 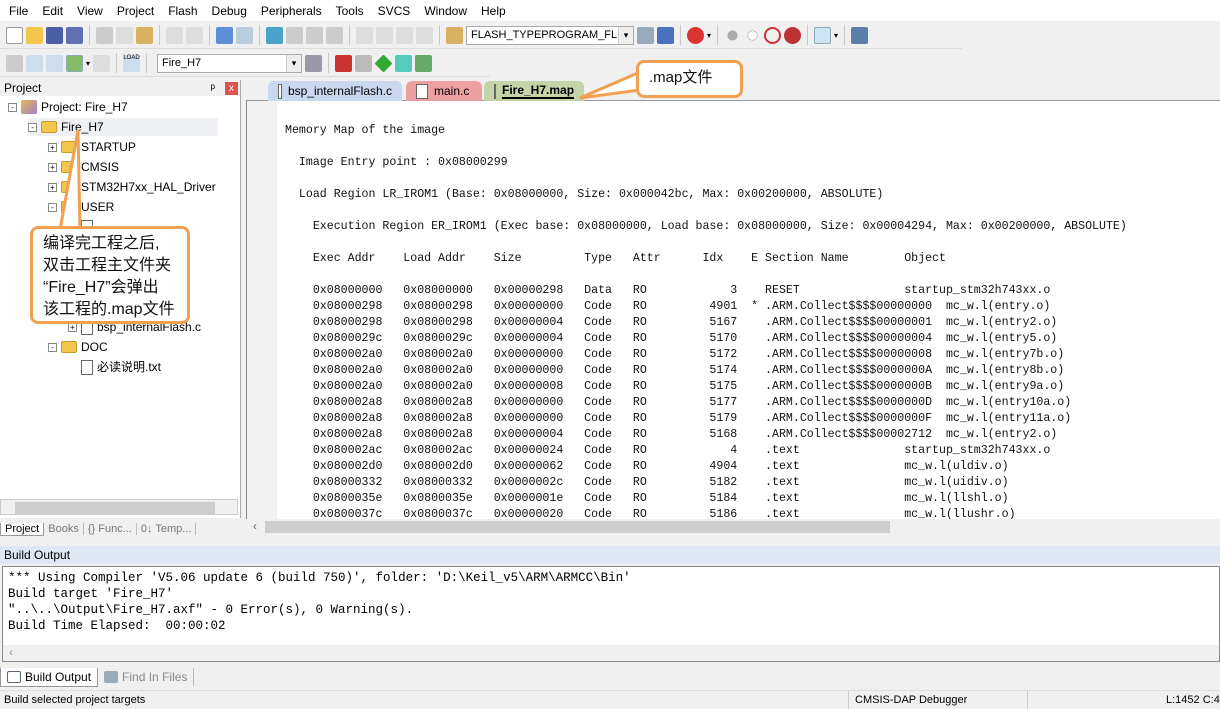 I want to click on tree-item: + STARTUP, so click(x=92, y=147).